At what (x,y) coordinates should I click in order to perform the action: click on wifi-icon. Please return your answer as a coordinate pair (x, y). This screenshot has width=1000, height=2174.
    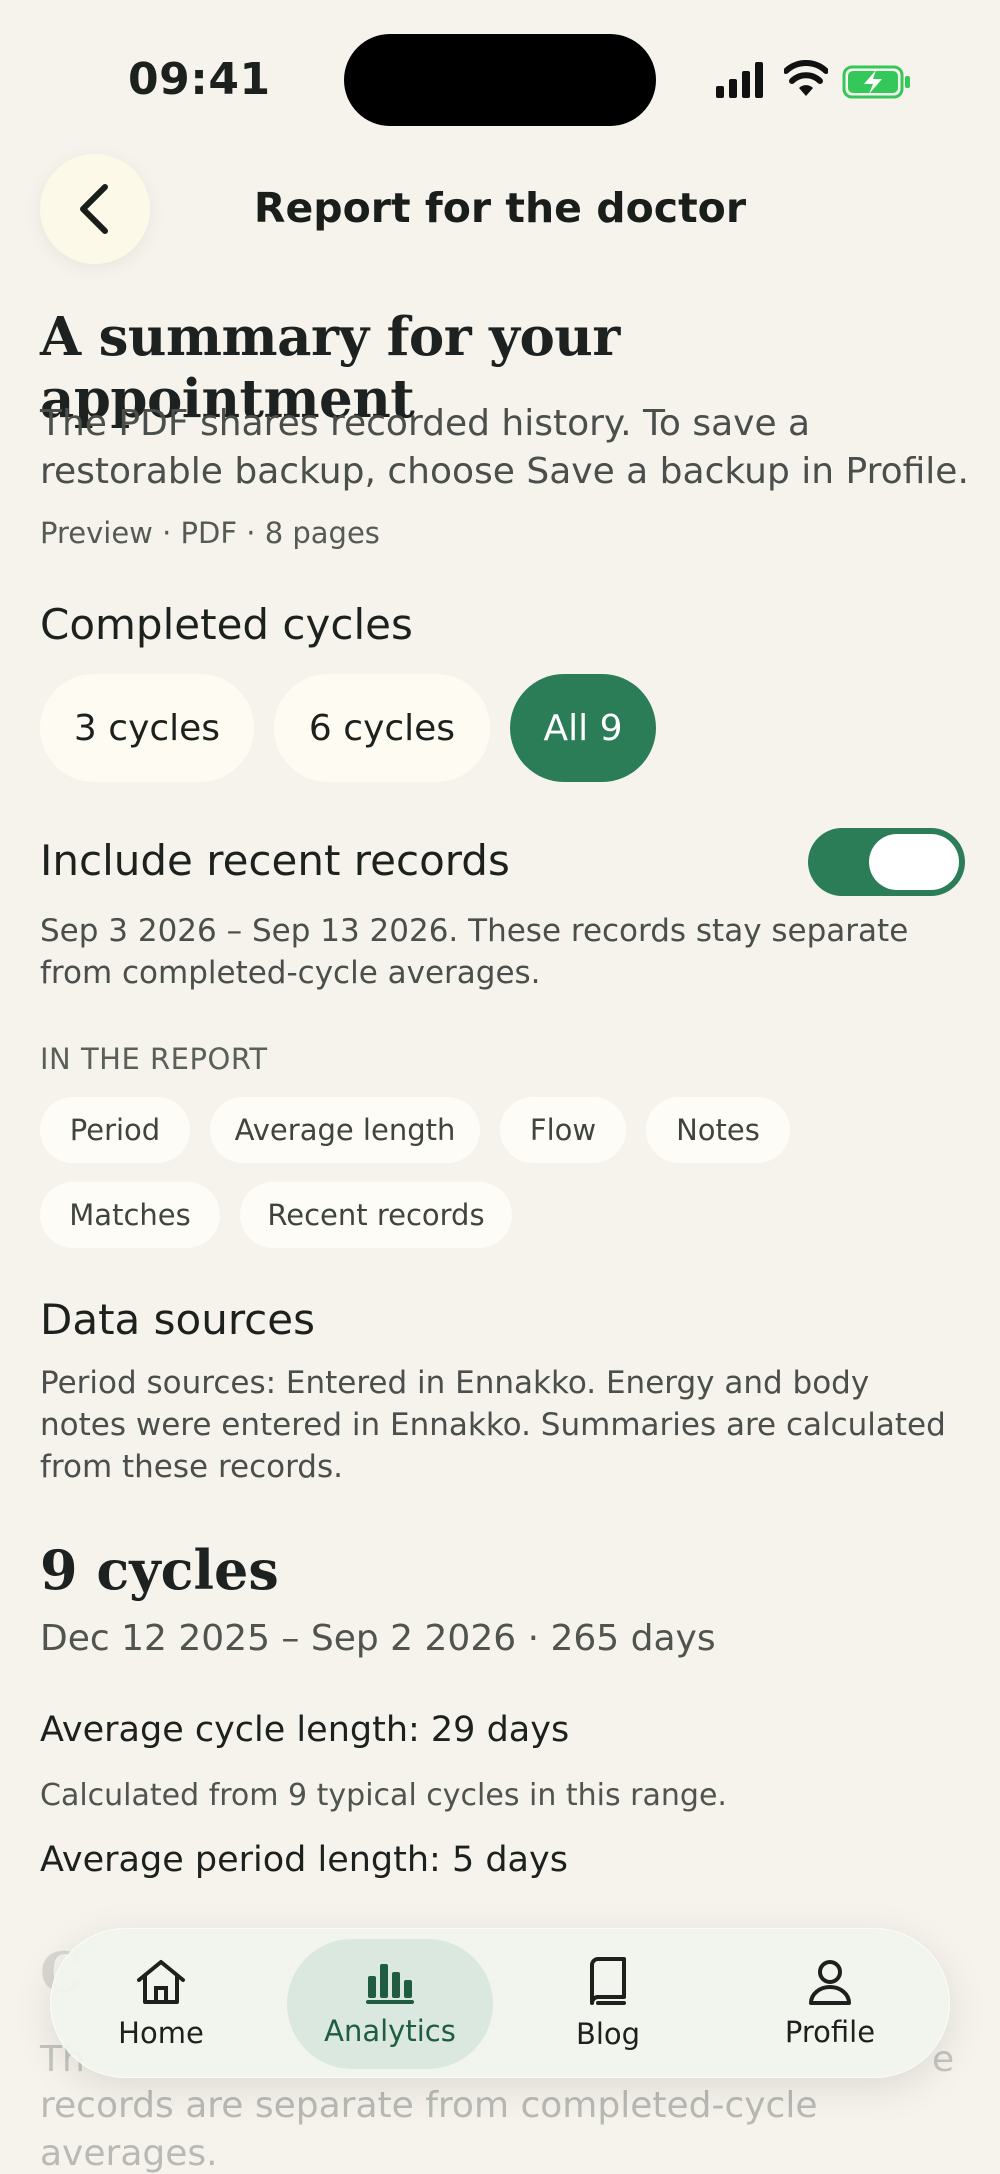
    Looking at the image, I should click on (806, 78).